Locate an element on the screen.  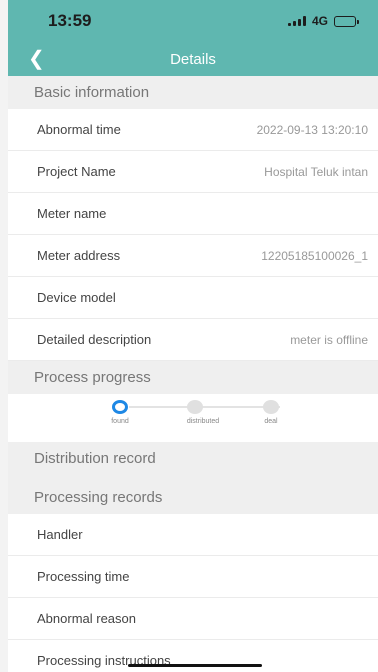
row-label: Processing time is located at coordinates (83, 576).